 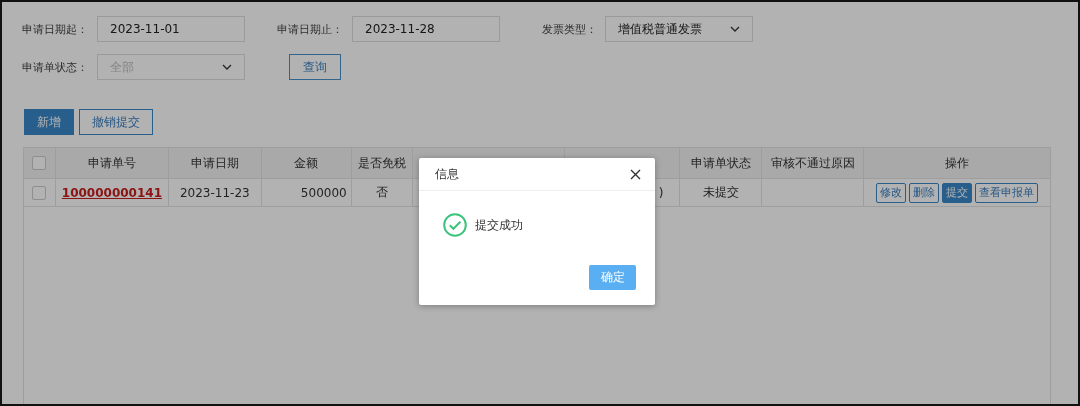 What do you see at coordinates (111, 192) in the screenshot?
I see `number-link: 100000000141` at bounding box center [111, 192].